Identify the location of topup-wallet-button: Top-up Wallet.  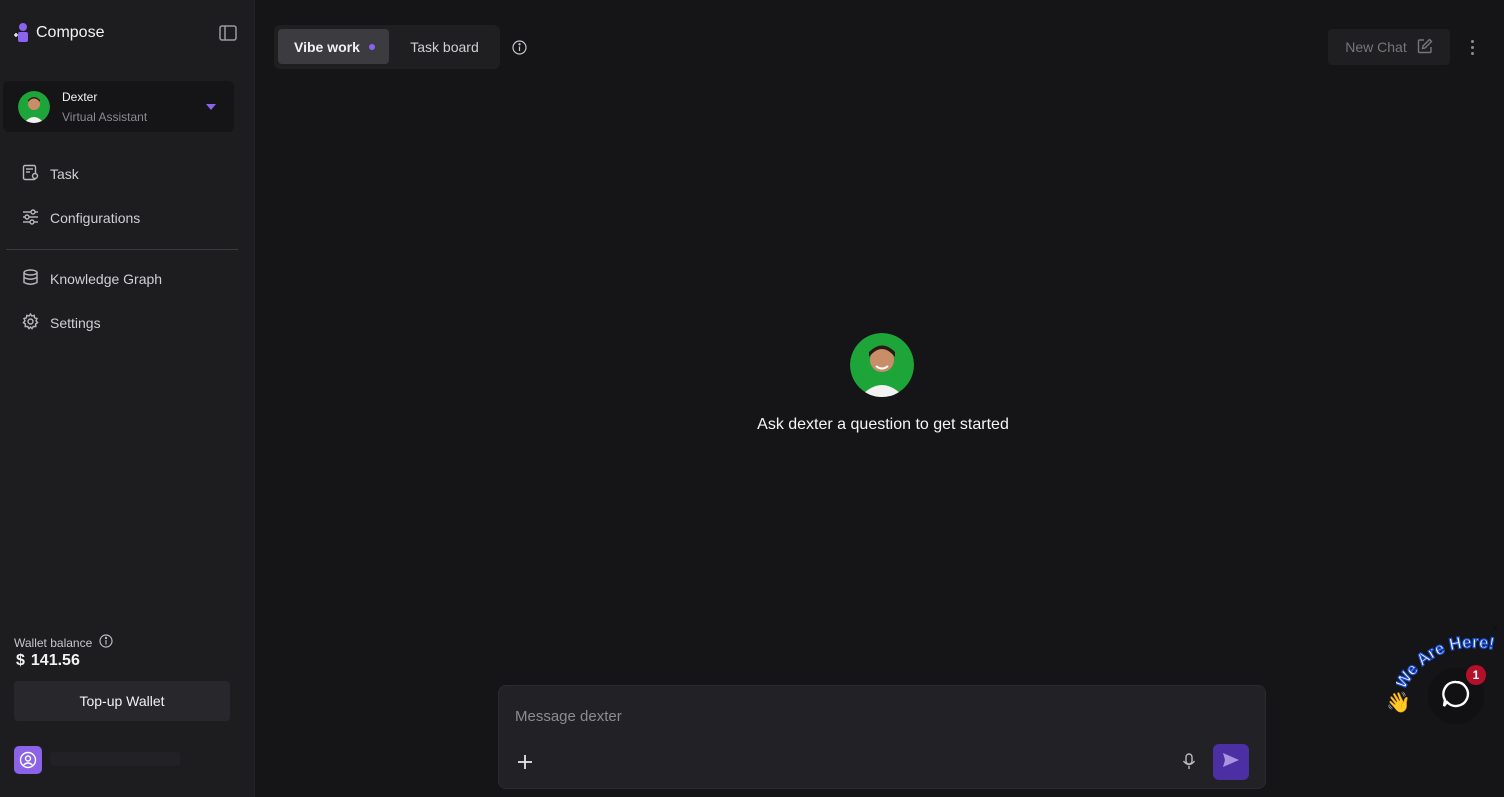
(122, 701).